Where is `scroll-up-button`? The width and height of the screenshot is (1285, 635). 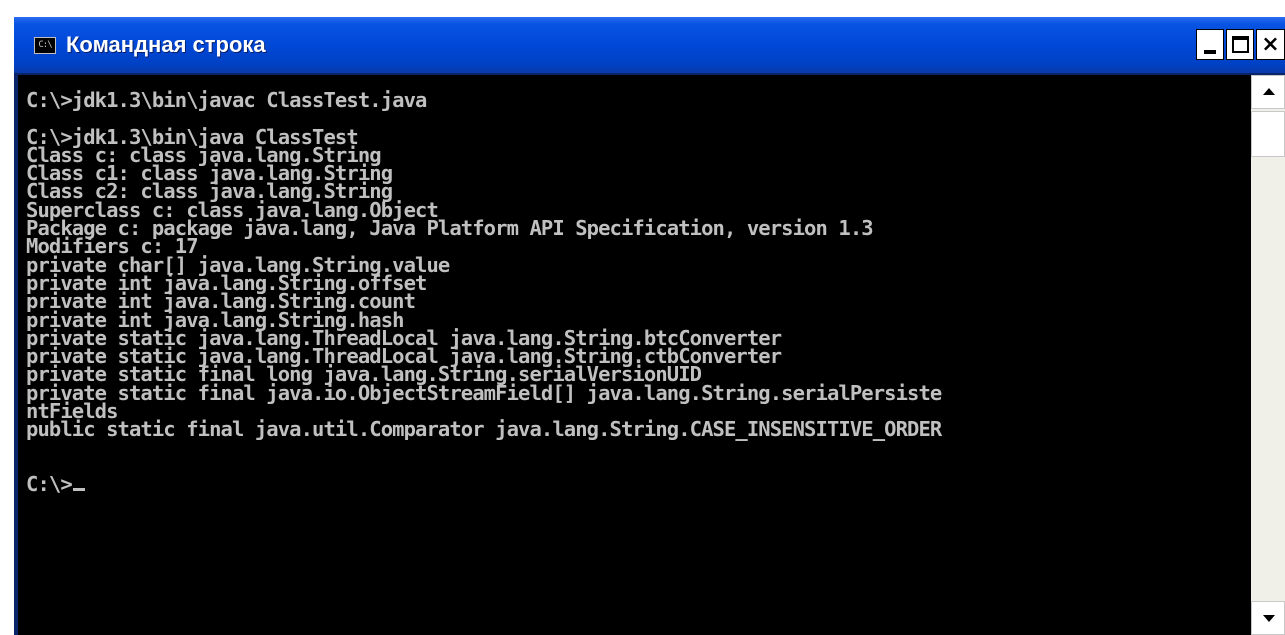 scroll-up-button is located at coordinates (1268, 92).